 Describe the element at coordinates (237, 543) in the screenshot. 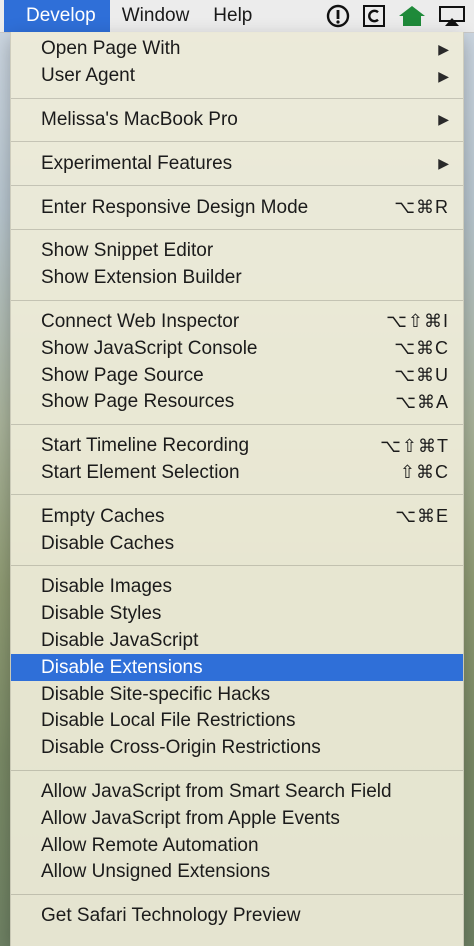

I see `menu-item-disable-caches: Disable Caches` at that location.